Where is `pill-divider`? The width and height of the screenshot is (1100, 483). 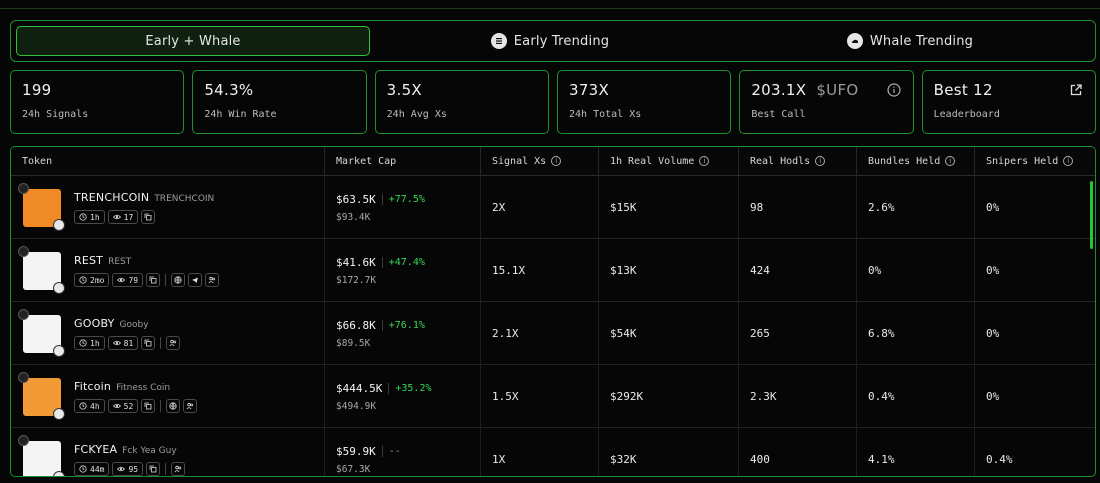
pill-divider is located at coordinates (161, 406).